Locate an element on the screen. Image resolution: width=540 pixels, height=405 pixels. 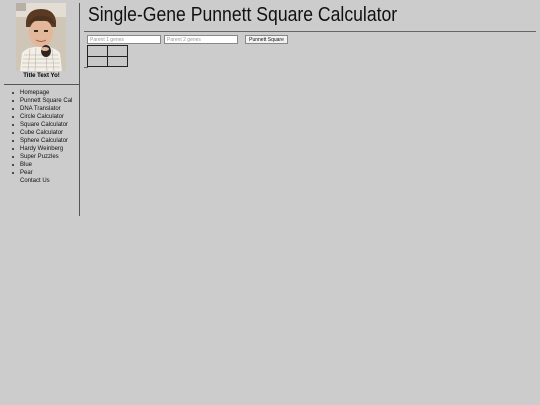
sidebar-nav-item: Super Puzzles is located at coordinates (42, 157).